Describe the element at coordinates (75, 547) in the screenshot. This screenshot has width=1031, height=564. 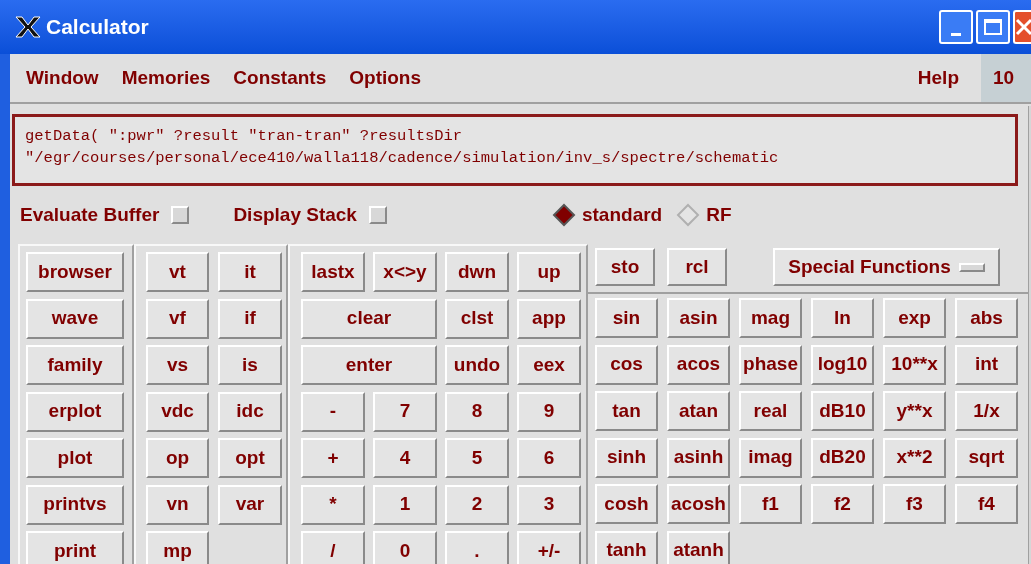
I see `calculator-button: print` at that location.